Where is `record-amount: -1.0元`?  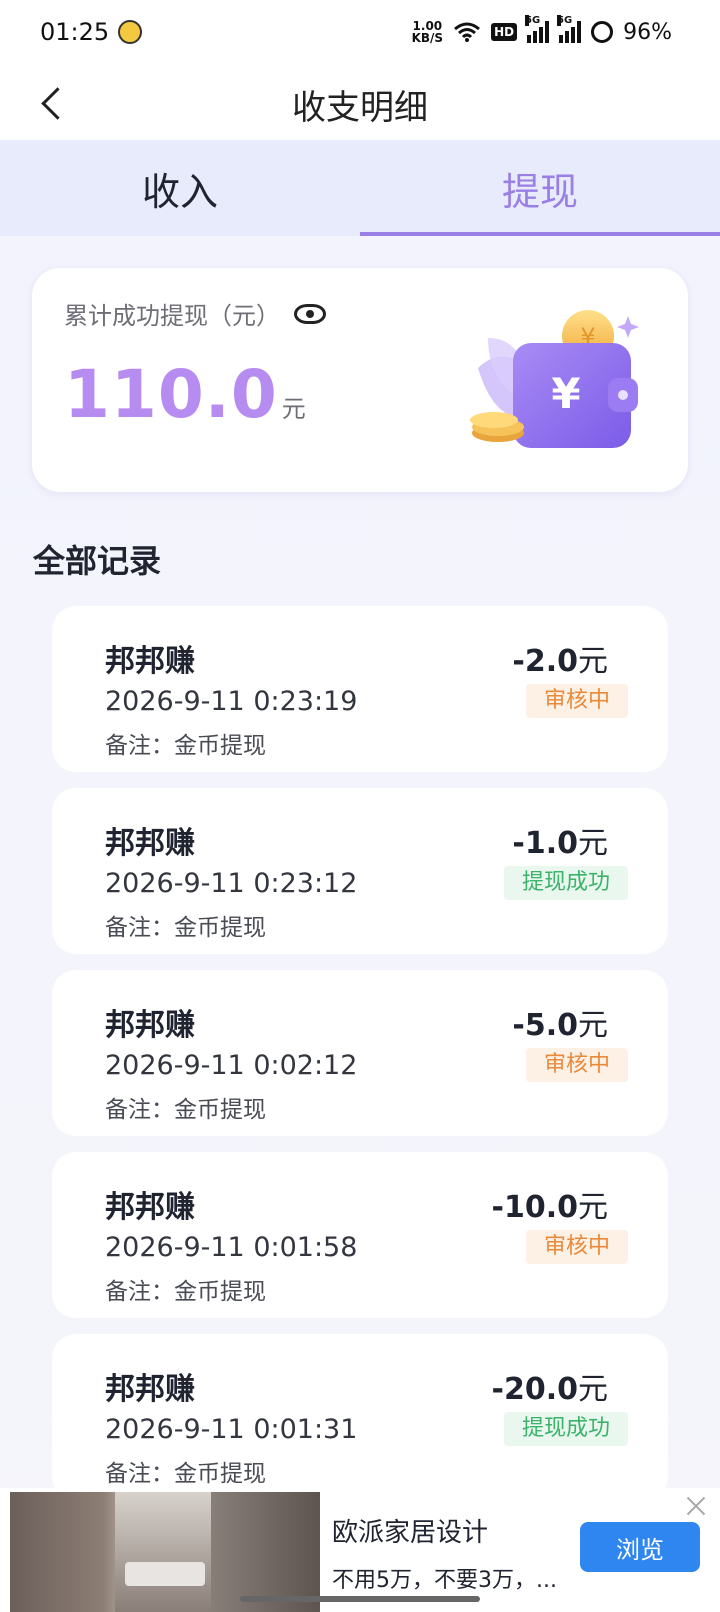
record-amount: -1.0元 is located at coordinates (560, 843).